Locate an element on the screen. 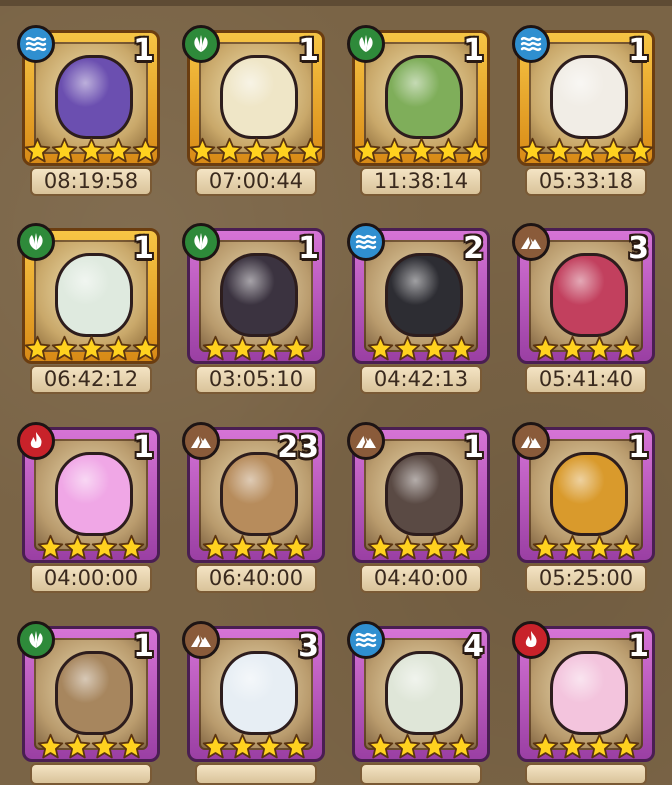 The height and width of the screenshot is (785, 672). spiked-black-egg is located at coordinates (424, 295).